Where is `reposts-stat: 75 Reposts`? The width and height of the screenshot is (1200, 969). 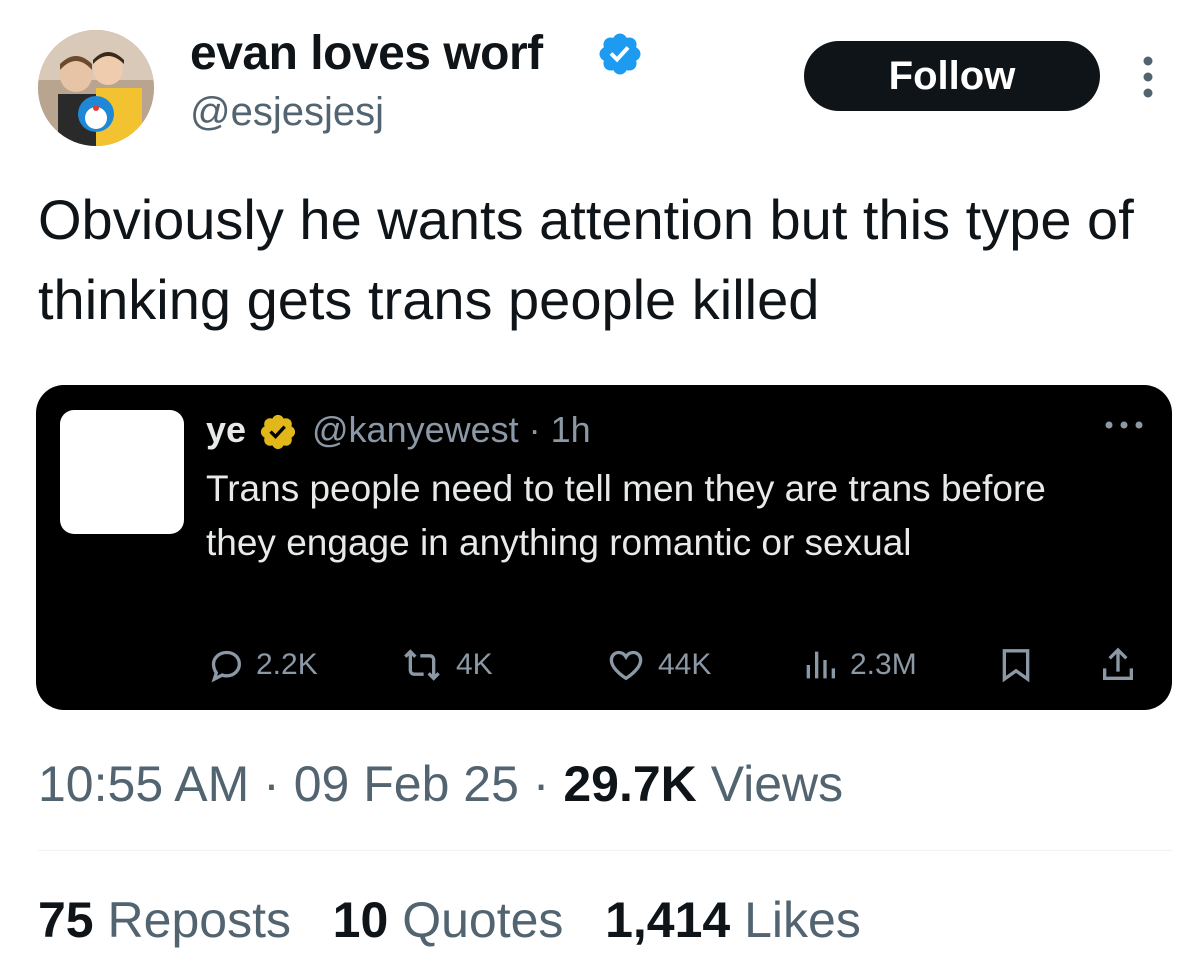 reposts-stat: 75 Reposts is located at coordinates (164, 920).